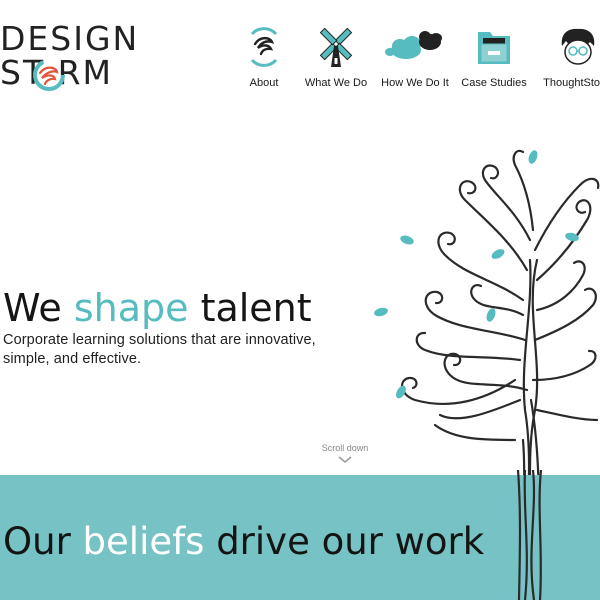 The width and height of the screenshot is (600, 600). Describe the element at coordinates (345, 459) in the screenshot. I see `chevron-down-icon` at that location.